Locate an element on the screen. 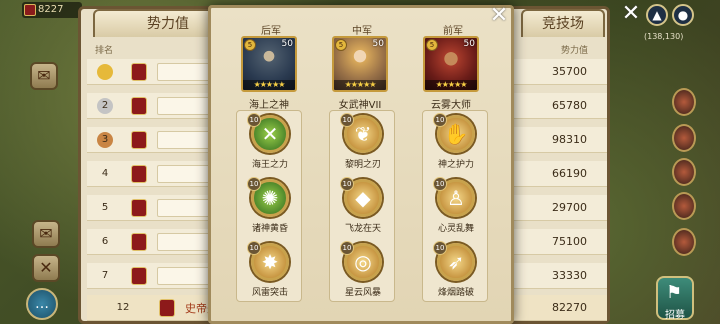 Image resolution: width=720 pixels, height=324 pixels. skill-name: 神之护力 is located at coordinates (455, 165).